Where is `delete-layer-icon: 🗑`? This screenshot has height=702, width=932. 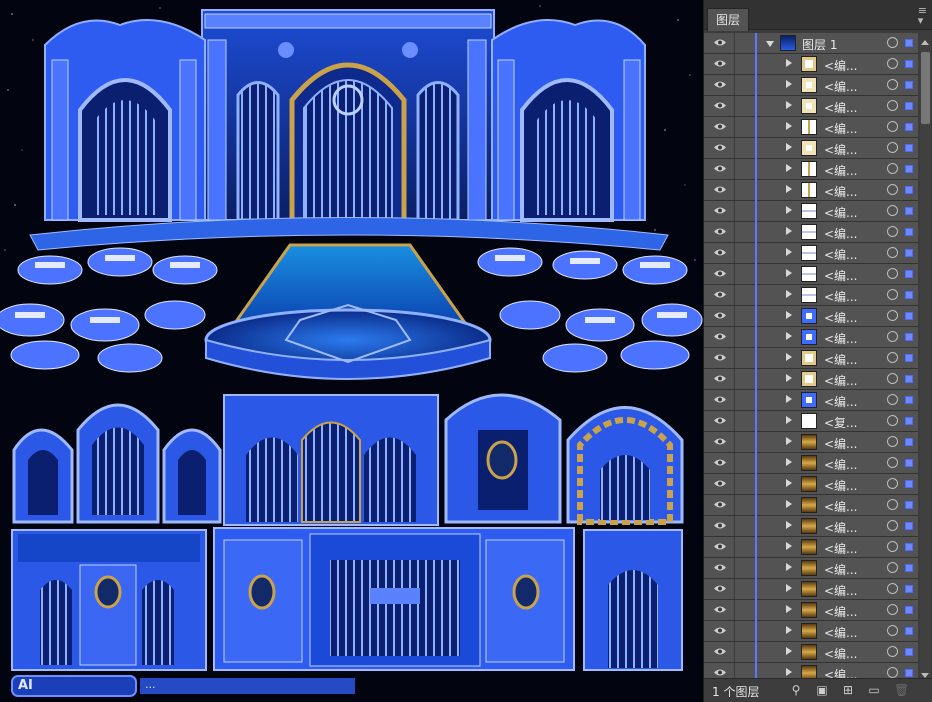 delete-layer-icon: 🗑 is located at coordinates (901, 690).